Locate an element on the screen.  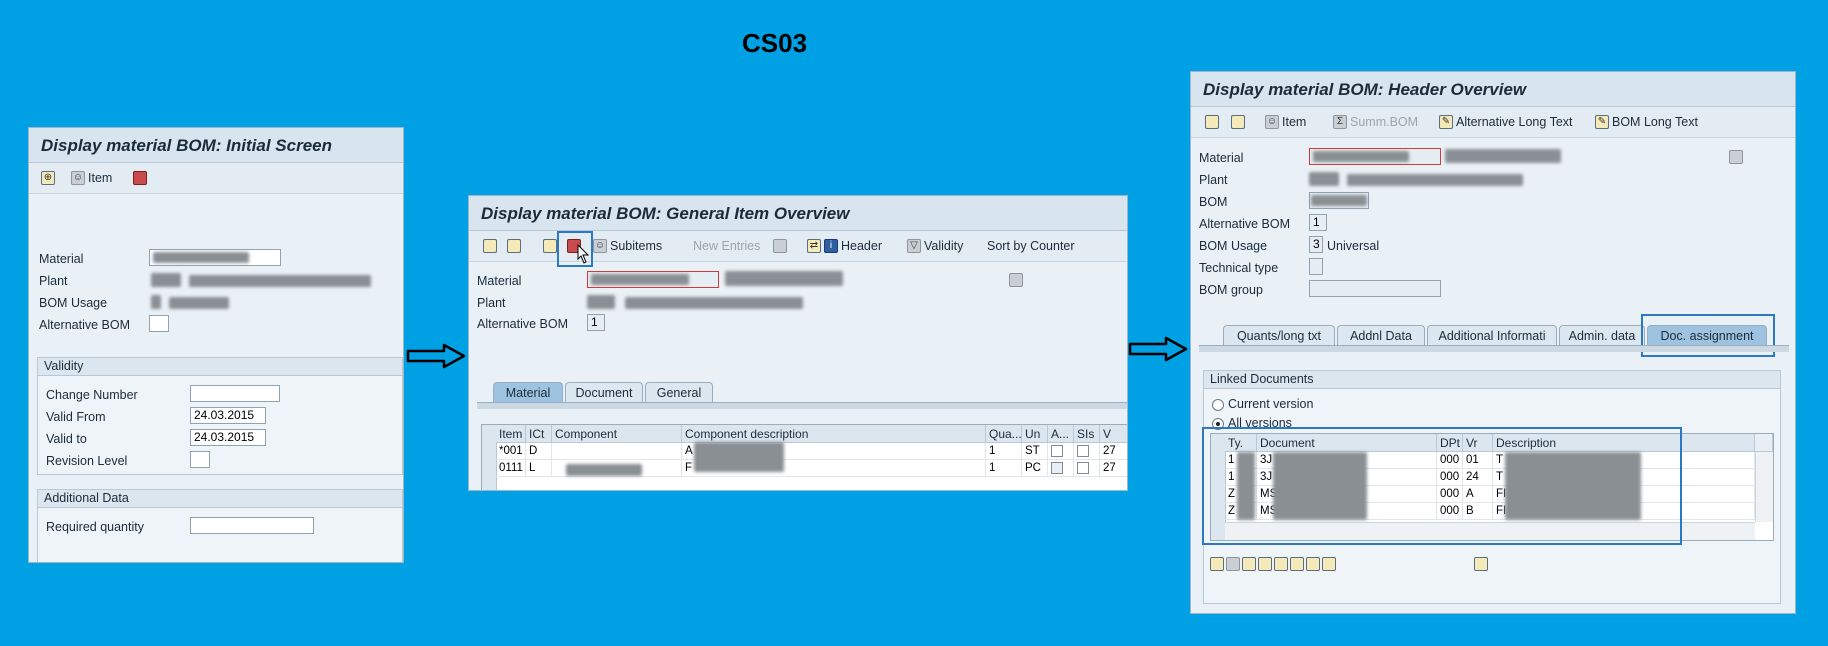
tab-addnl-data: Addnl Data is located at coordinates (1381, 335).